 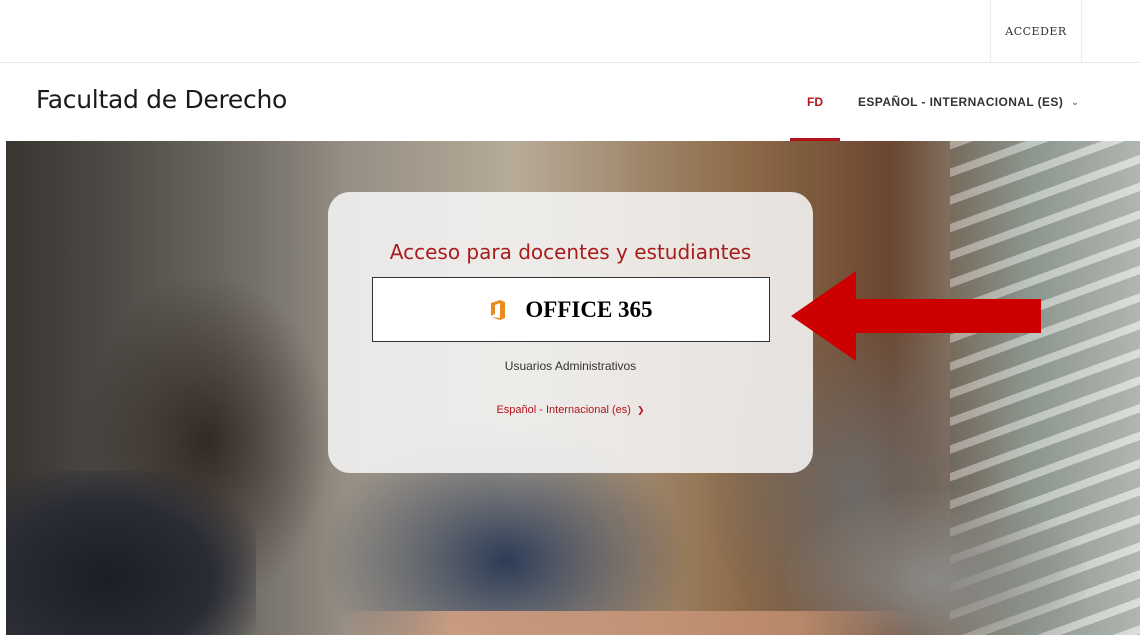 I want to click on nav-item-fd: FD, so click(x=815, y=102).